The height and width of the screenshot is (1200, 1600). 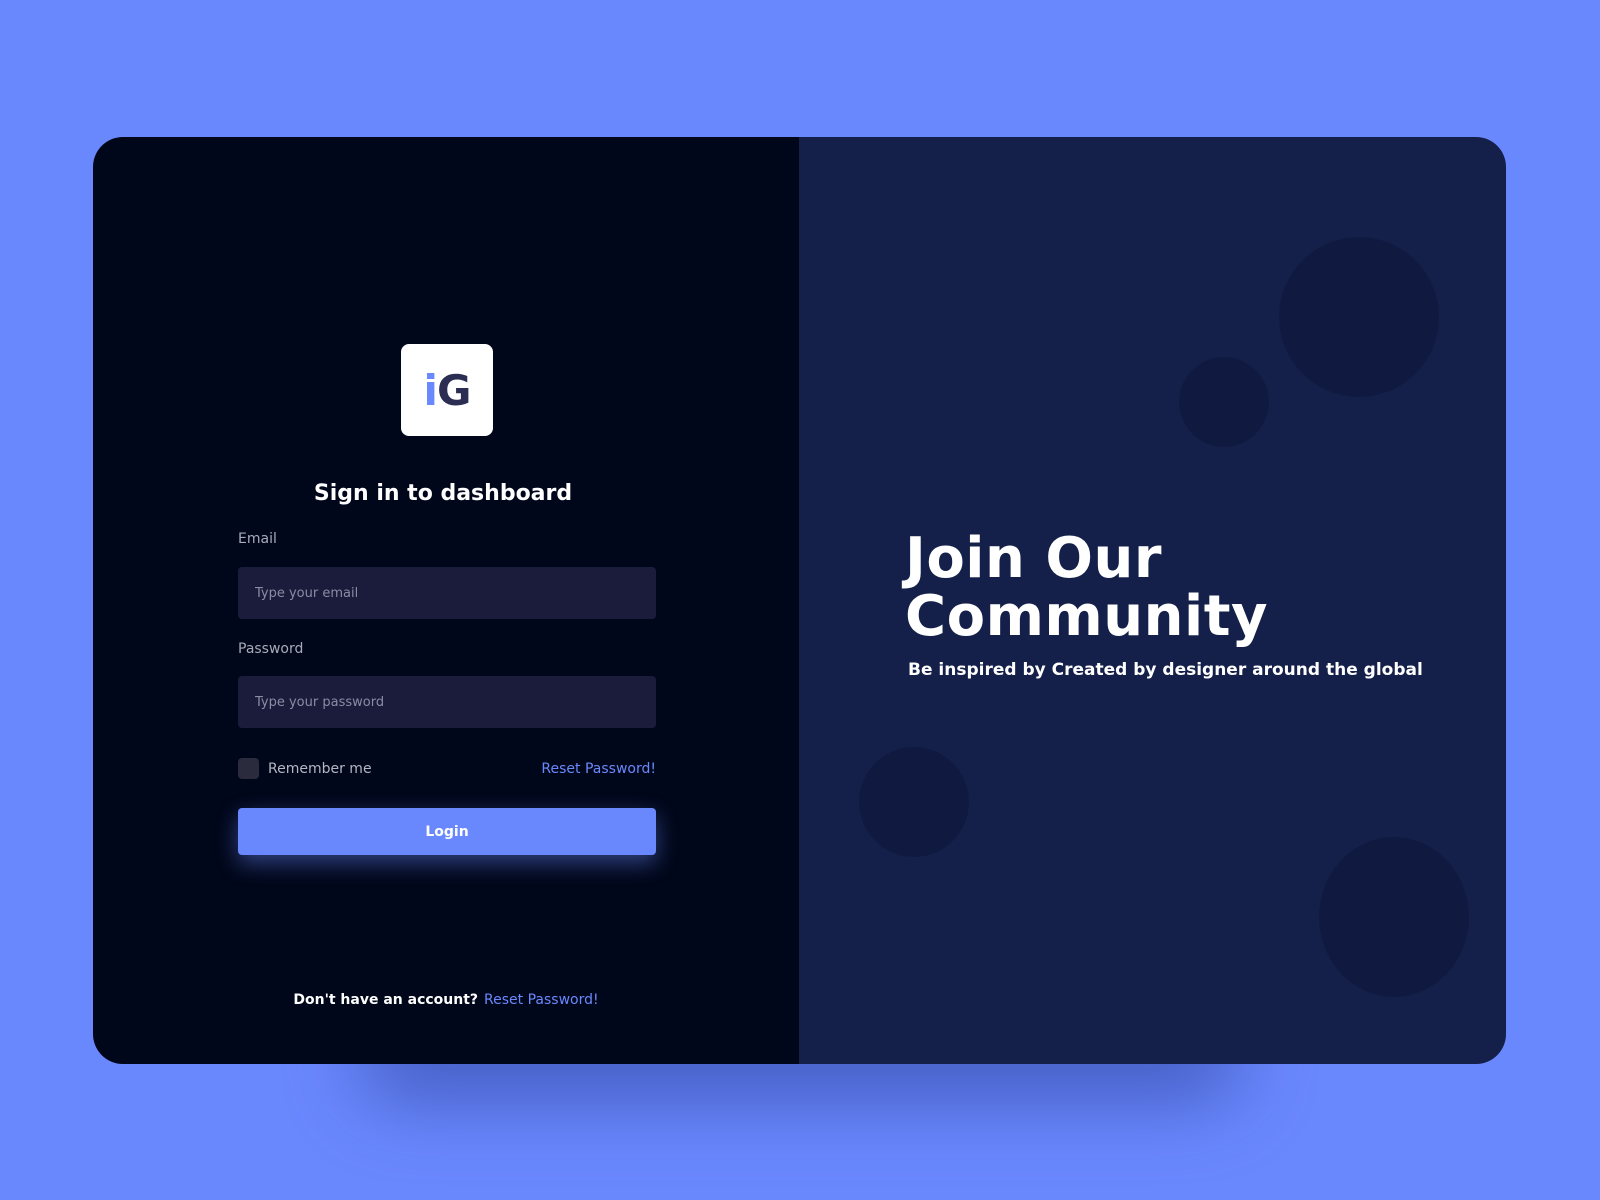 I want to click on signin-title: Sign in to dashboard, so click(x=443, y=493).